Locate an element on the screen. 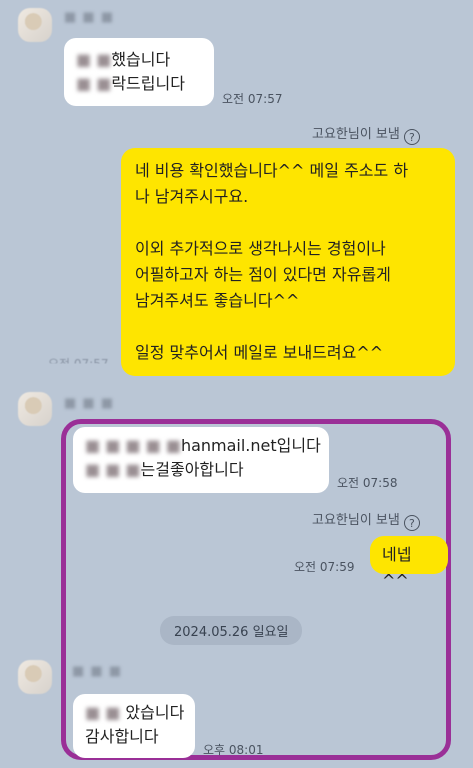  message-time: 오전 07:59 is located at coordinates (324, 567).